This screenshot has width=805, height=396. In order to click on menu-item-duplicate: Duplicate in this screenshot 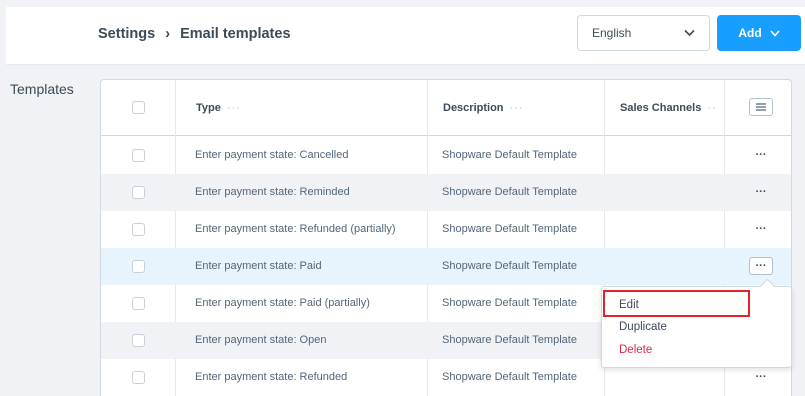, I will do `click(643, 327)`.